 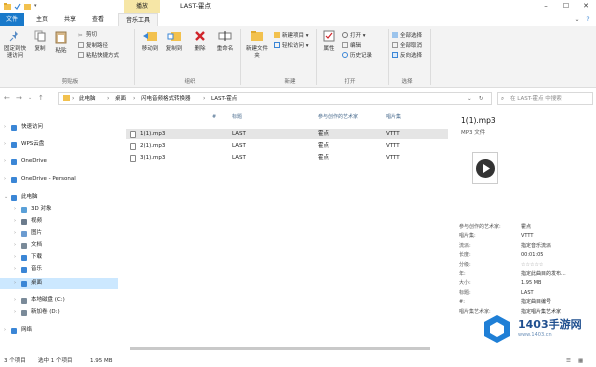 I want to click on sidebar-item: › 快速访问, so click(x=59, y=127).